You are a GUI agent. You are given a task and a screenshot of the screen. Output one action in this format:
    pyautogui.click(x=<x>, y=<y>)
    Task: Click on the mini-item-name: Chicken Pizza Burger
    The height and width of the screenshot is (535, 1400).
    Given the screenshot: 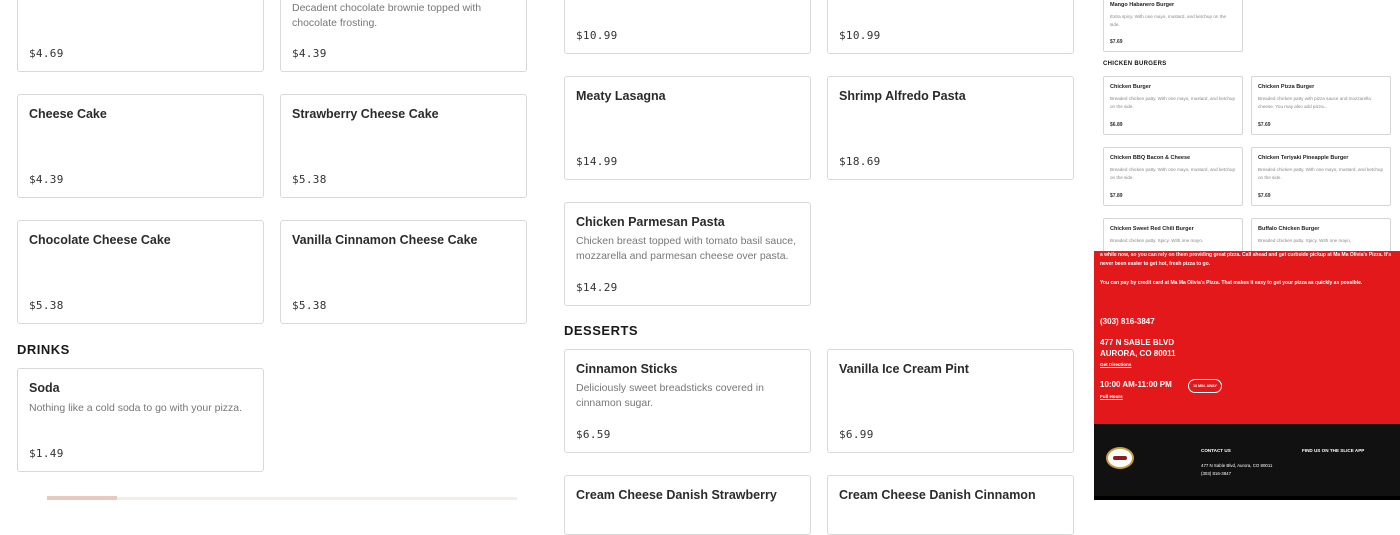 What is the action you would take?
    pyautogui.click(x=1286, y=87)
    